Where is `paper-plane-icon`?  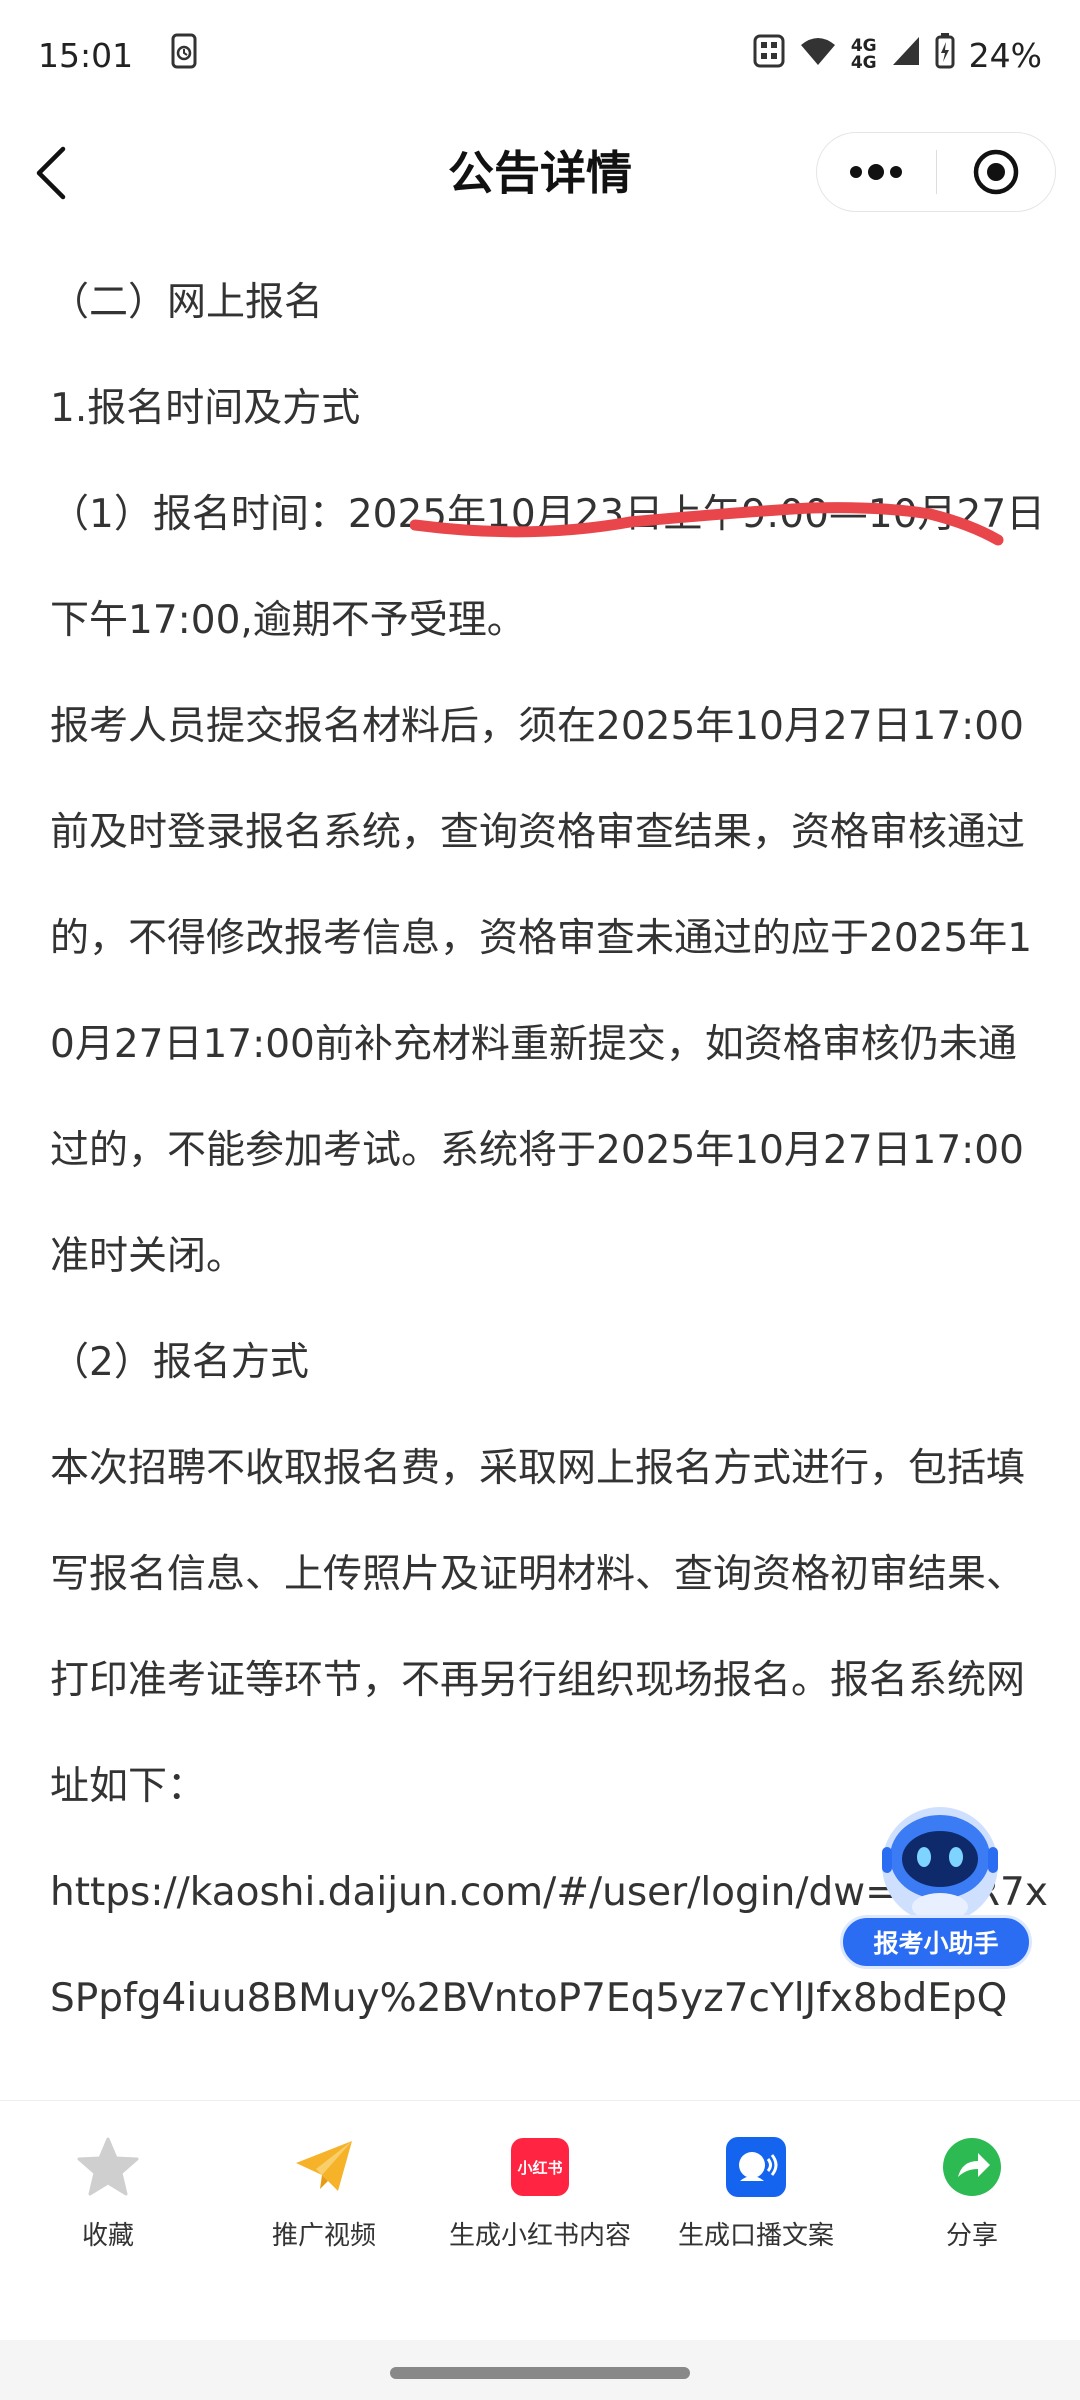 paper-plane-icon is located at coordinates (324, 2166).